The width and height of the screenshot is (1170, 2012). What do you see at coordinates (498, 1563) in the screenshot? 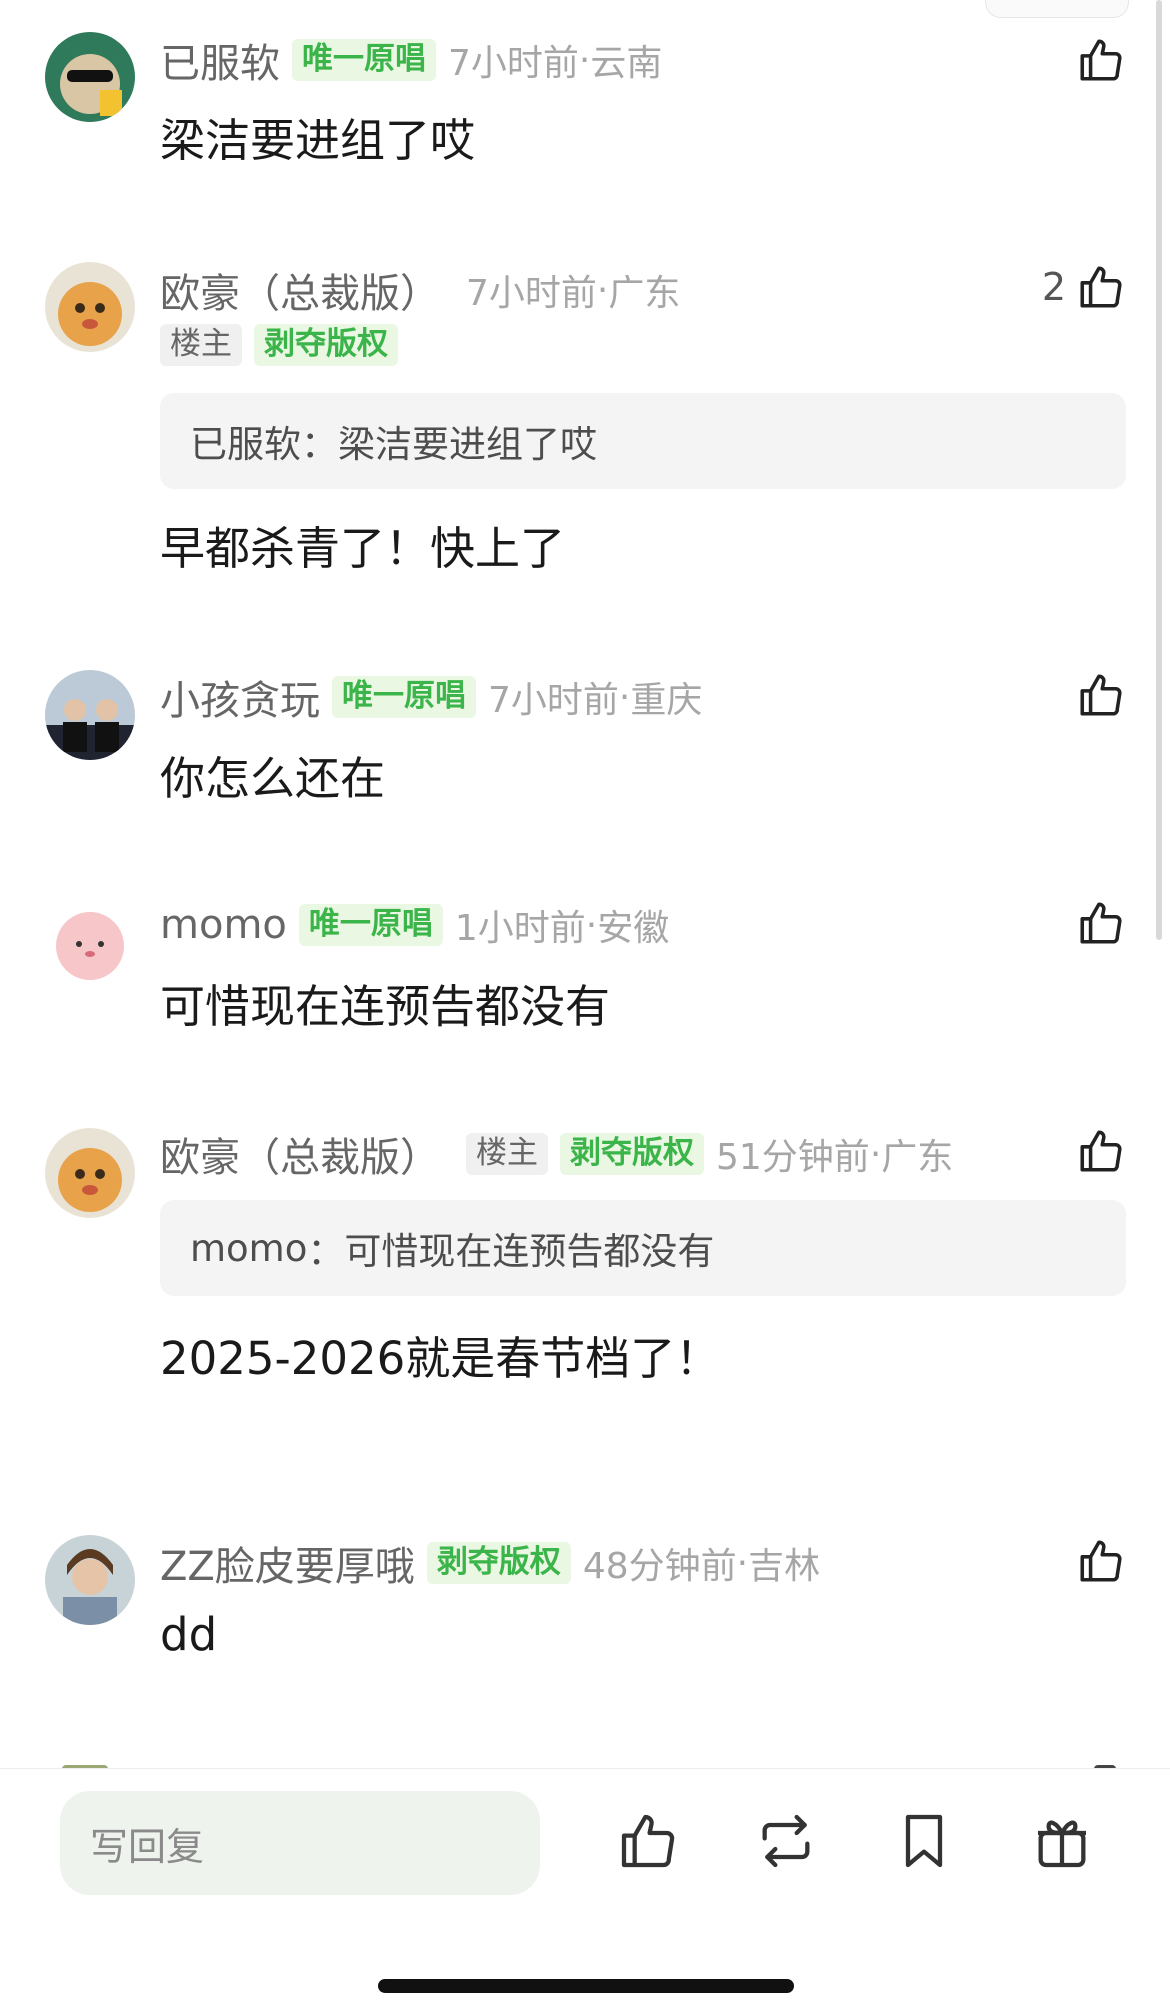
I see `badge: 剥夺版权` at bounding box center [498, 1563].